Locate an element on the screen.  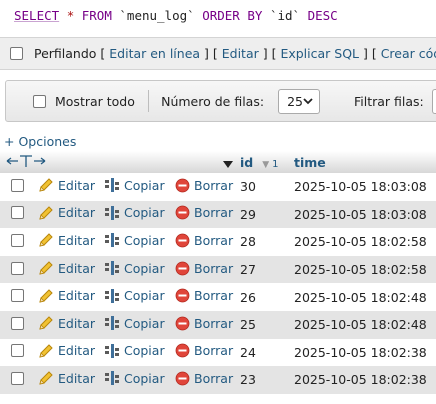
show-all-checkbox is located at coordinates (39, 101).